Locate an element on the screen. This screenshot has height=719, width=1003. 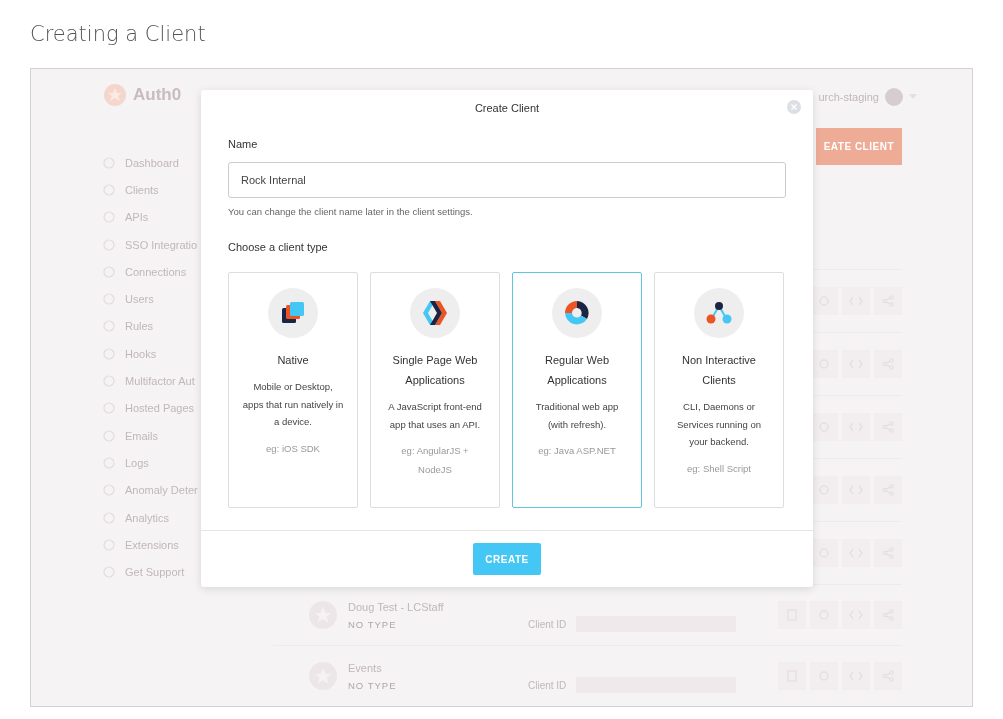
client-type-card: Native Mobile or Desktop, apps that run natively in a device. eg: iOS SDK is located at coordinates (293, 390).